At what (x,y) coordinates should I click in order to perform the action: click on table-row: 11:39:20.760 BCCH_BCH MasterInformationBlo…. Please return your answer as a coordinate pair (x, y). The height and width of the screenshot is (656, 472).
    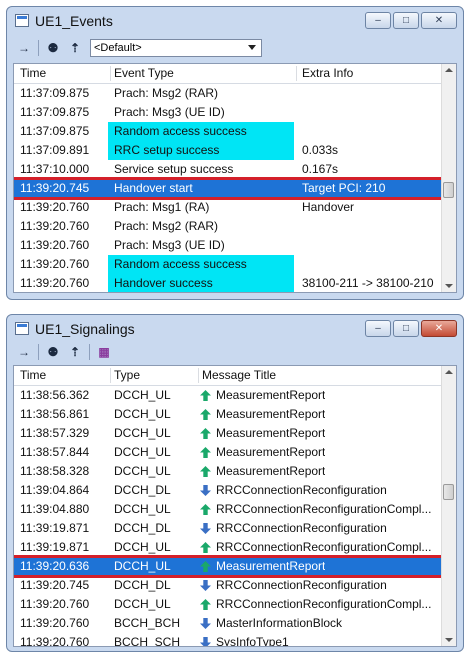
    Looking at the image, I should click on (228, 623).